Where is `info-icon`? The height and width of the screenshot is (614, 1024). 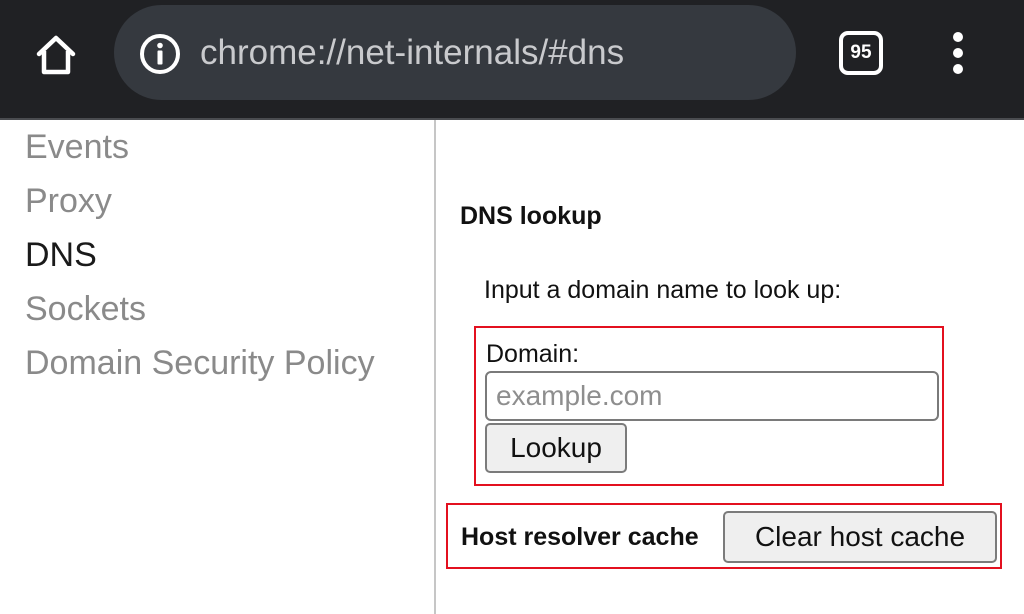 info-icon is located at coordinates (160, 54).